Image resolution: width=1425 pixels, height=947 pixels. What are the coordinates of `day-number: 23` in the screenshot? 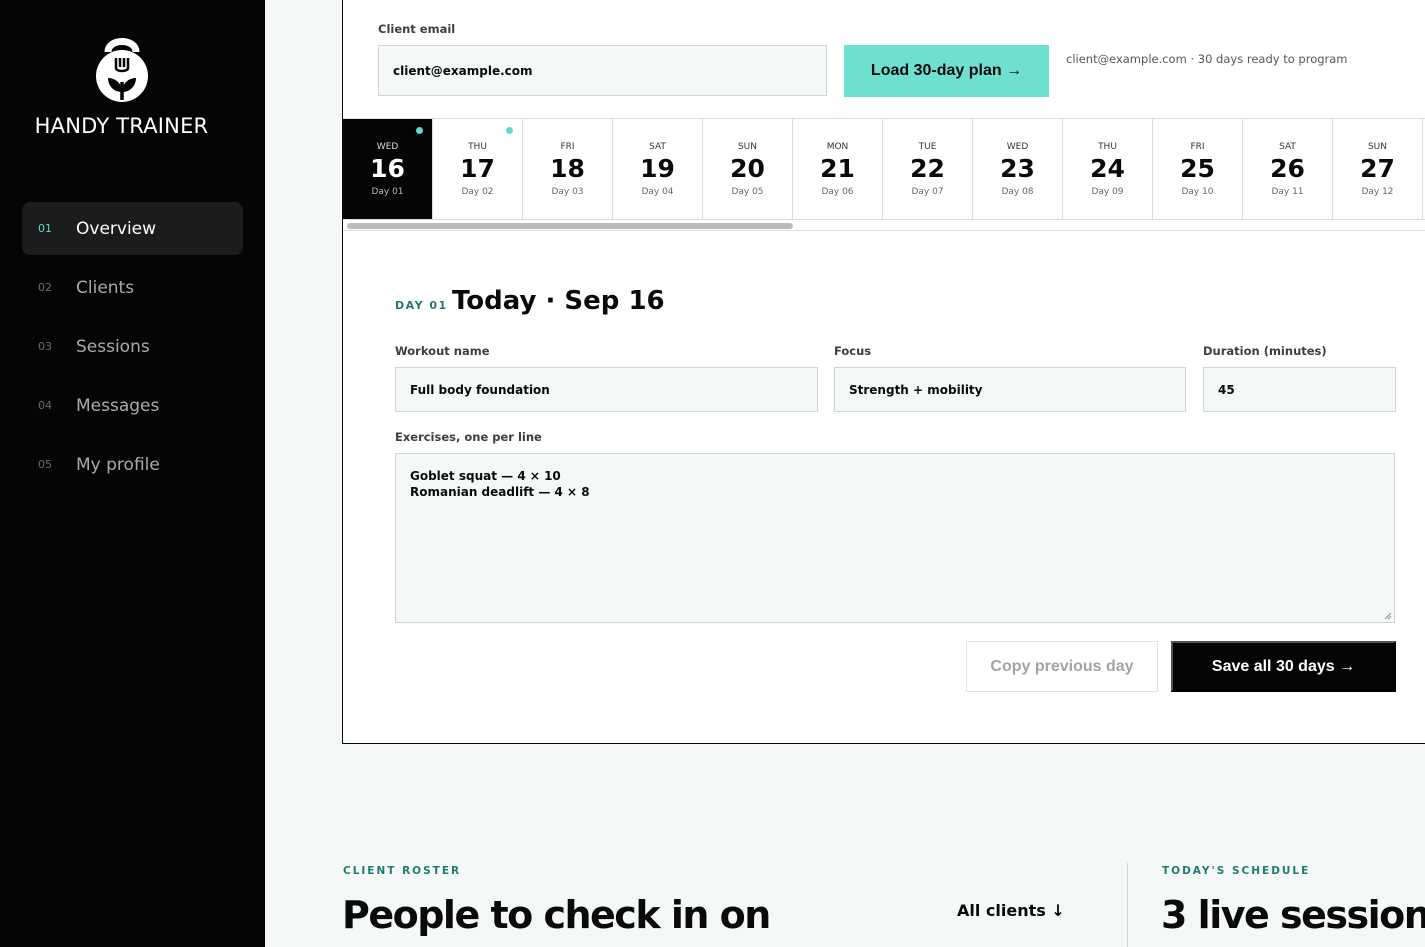 It's located at (1017, 168).